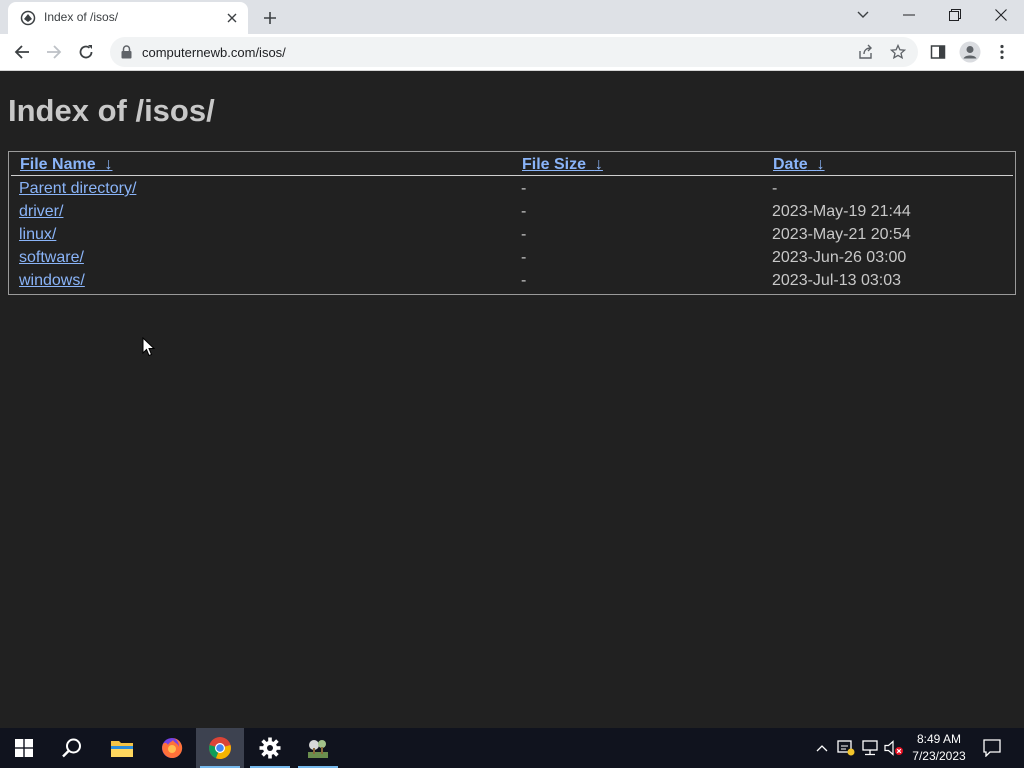  Describe the element at coordinates (220, 748) in the screenshot. I see `chrome-icon` at that location.